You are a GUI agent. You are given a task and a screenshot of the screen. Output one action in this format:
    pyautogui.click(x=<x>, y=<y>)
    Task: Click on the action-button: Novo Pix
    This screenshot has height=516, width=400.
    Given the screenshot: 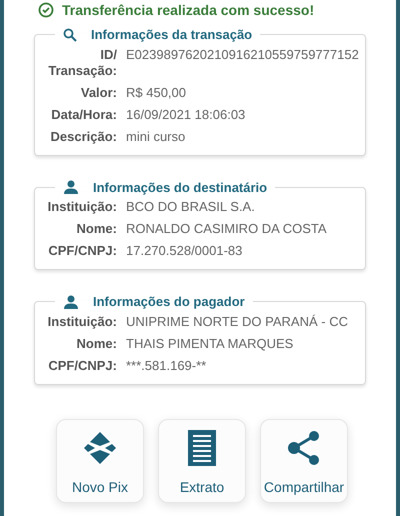 What is the action you would take?
    pyautogui.click(x=100, y=460)
    